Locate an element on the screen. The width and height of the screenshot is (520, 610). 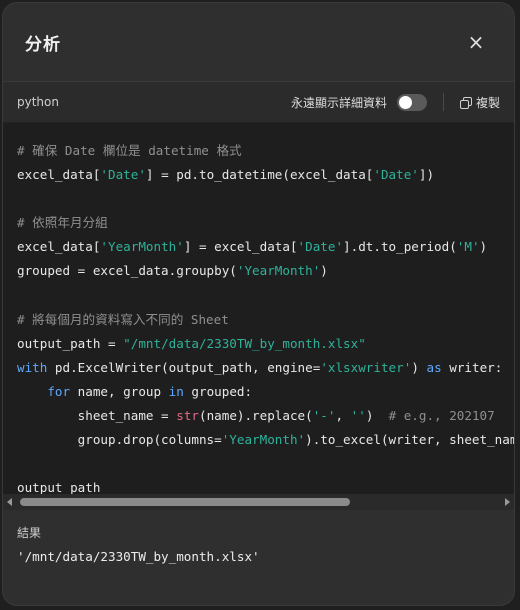
code-token: # e.g., 202107 is located at coordinates (441, 416).